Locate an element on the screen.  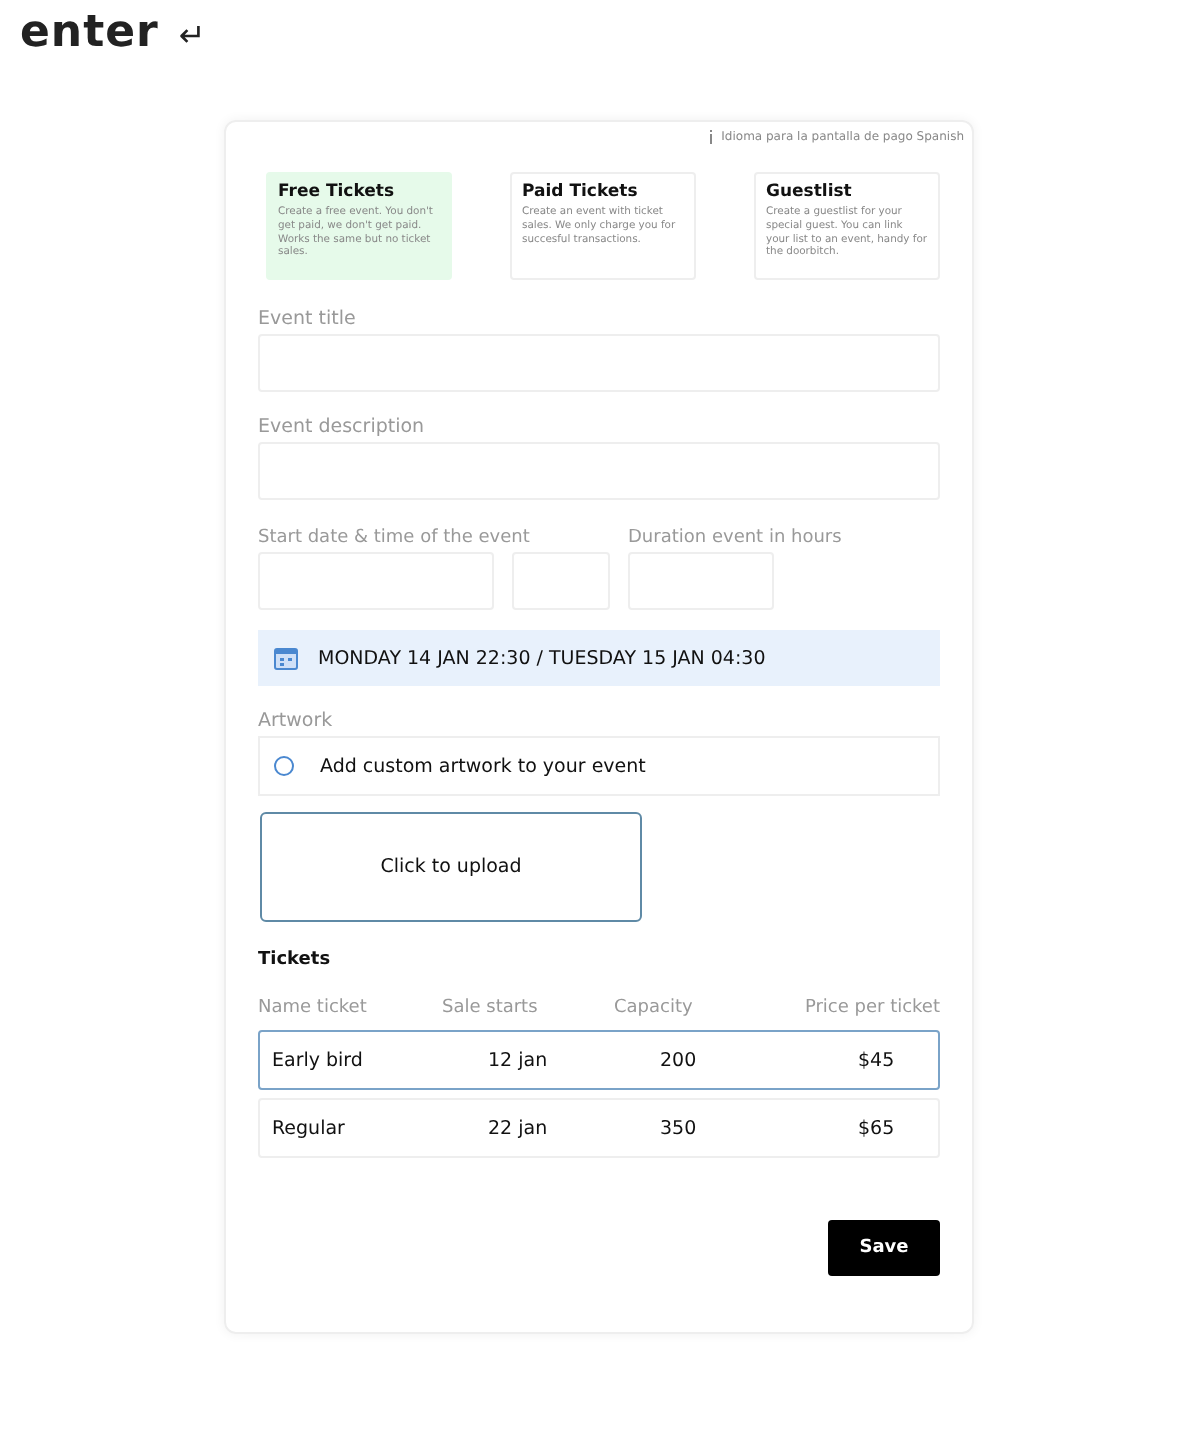
upload-button: Click to upload is located at coordinates (451, 867).